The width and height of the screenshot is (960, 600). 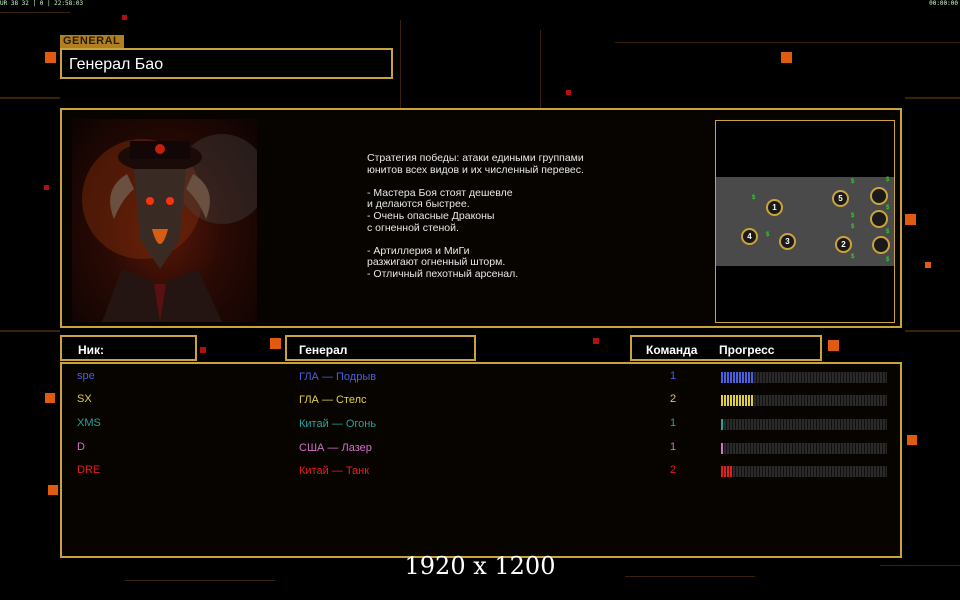 I want to click on player-nick: XMS, so click(x=89, y=423).